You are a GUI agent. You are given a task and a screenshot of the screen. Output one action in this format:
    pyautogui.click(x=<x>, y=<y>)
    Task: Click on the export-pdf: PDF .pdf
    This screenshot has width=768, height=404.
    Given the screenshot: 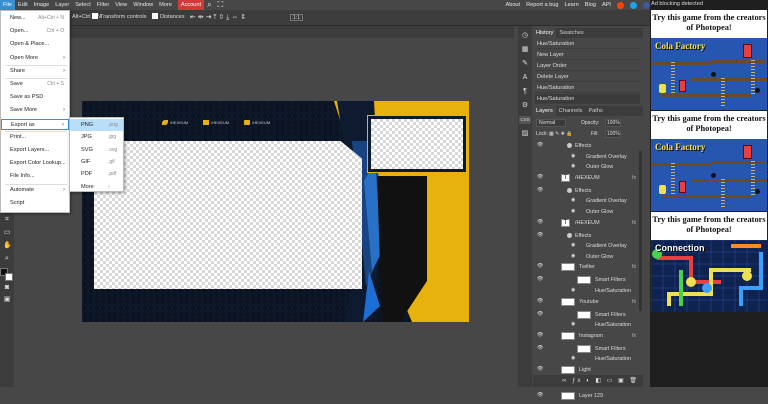 What is the action you would take?
    pyautogui.click(x=96, y=174)
    